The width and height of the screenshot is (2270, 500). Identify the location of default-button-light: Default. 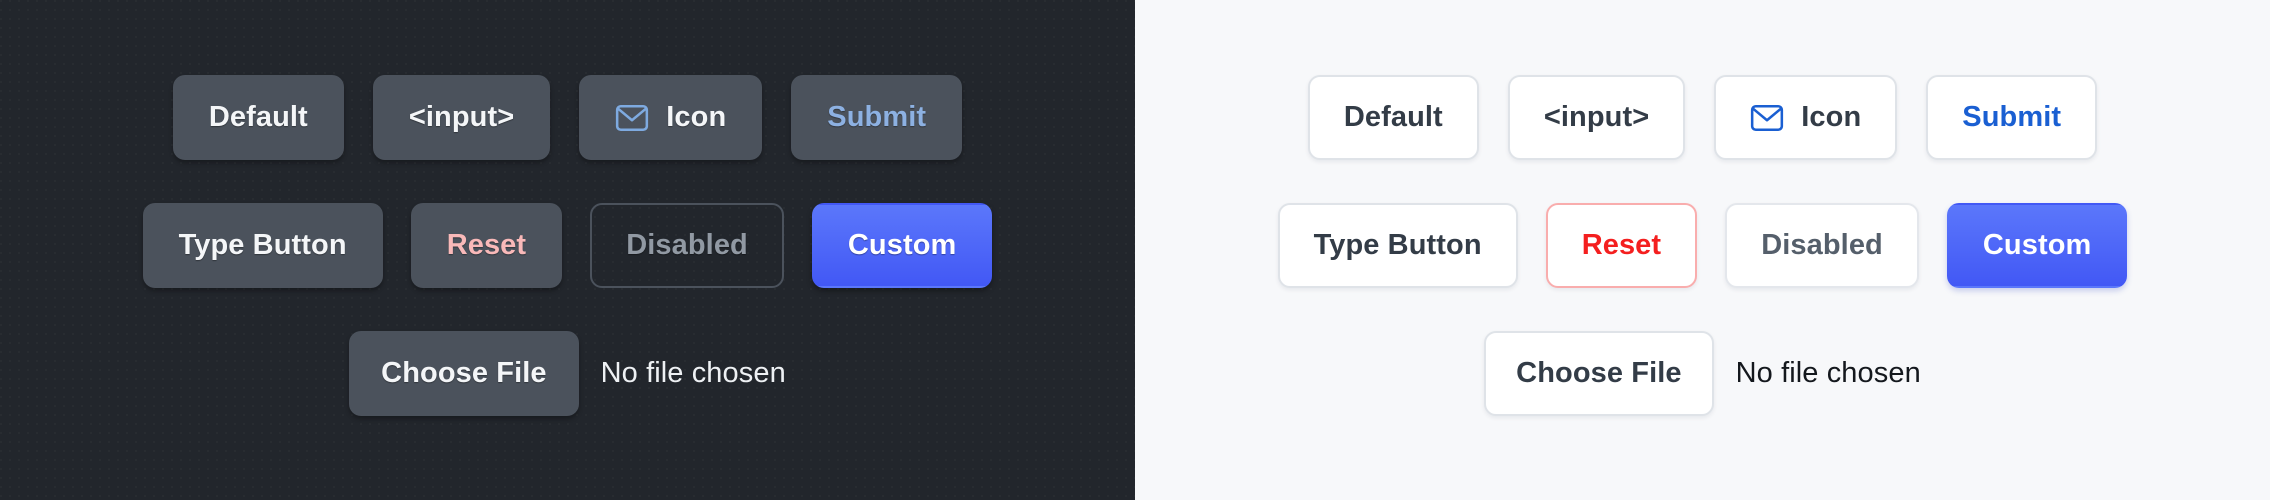
(1393, 117).